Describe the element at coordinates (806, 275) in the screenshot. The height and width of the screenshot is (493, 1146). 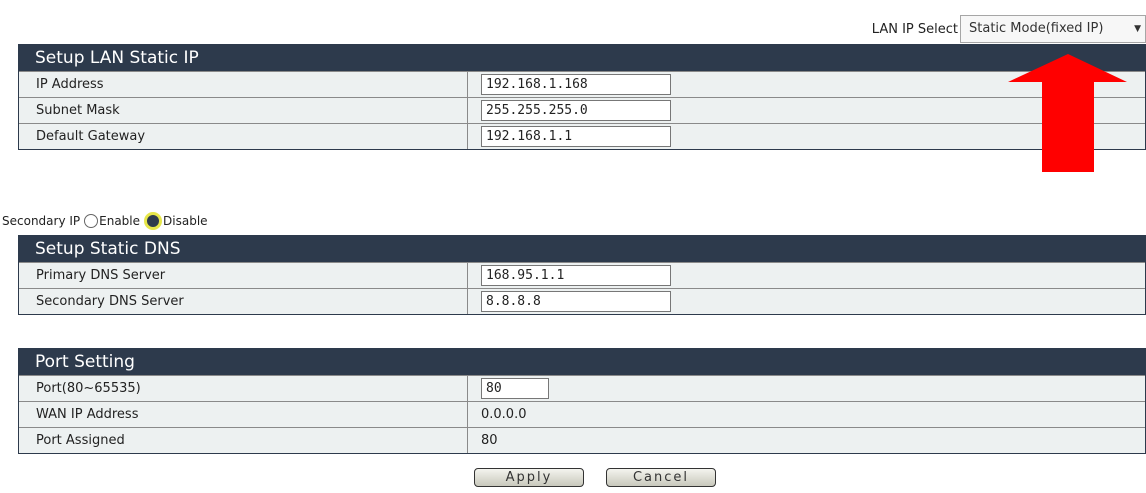
I see `primary-dns-cell` at that location.